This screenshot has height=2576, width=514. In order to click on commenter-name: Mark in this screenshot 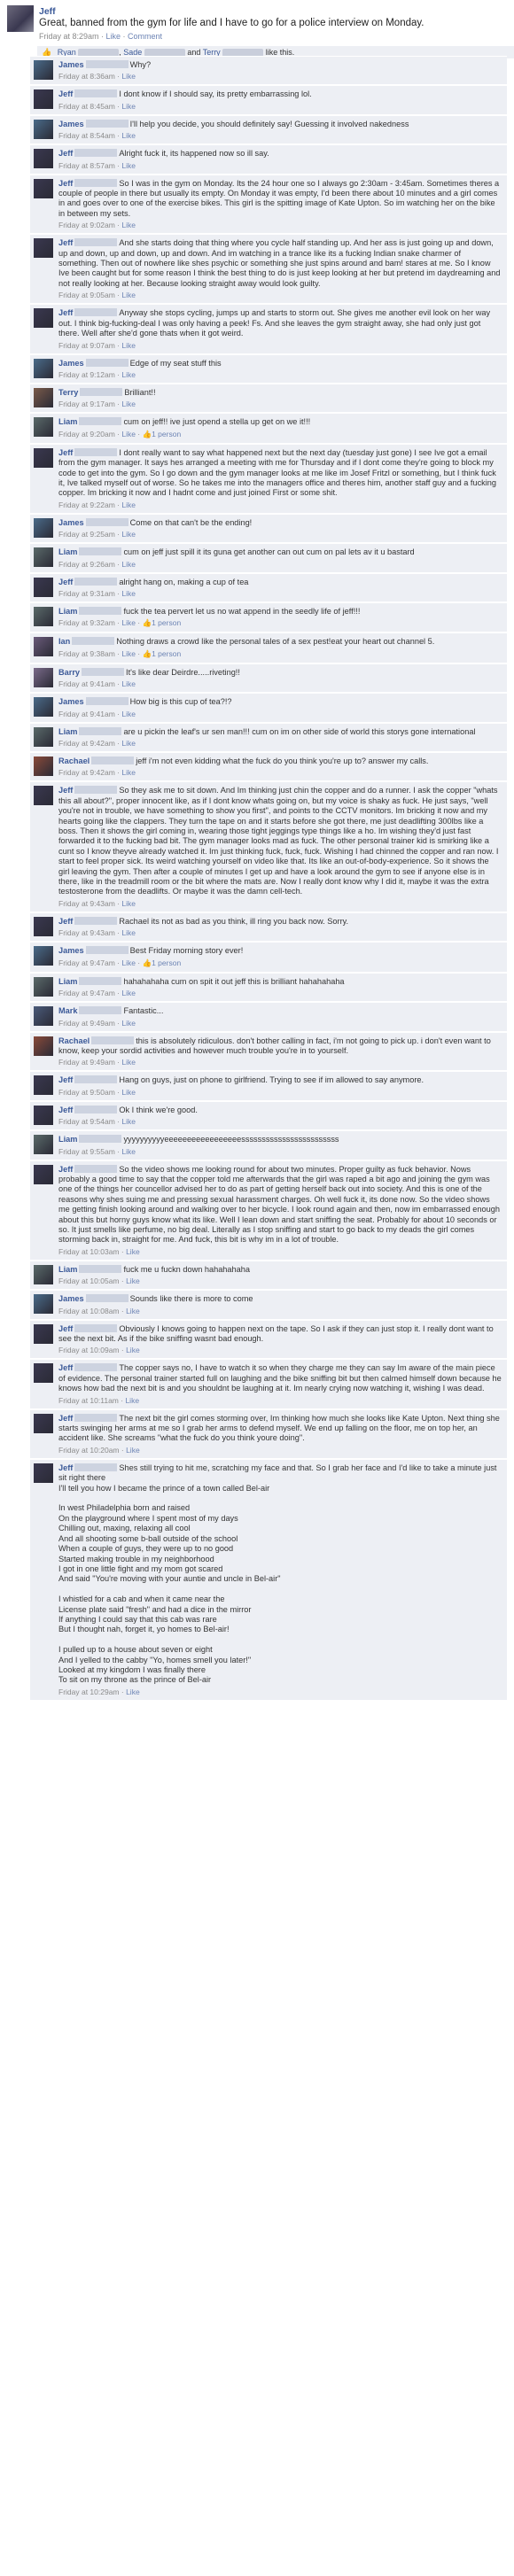, I will do `click(67, 1010)`.